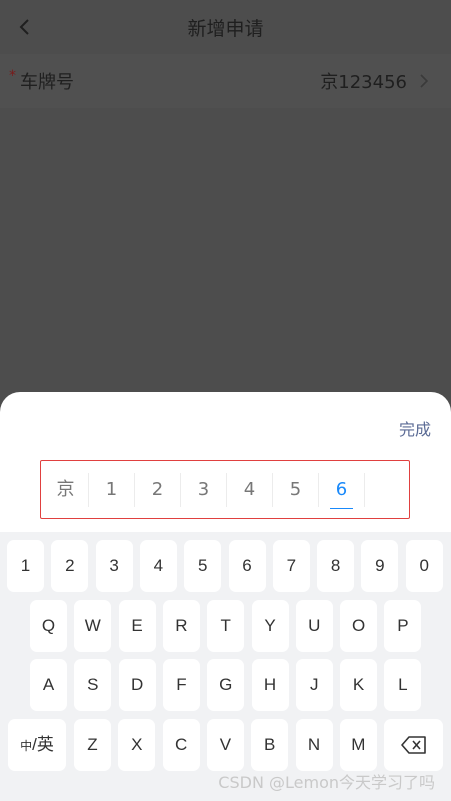  I want to click on key-a: A, so click(48, 685).